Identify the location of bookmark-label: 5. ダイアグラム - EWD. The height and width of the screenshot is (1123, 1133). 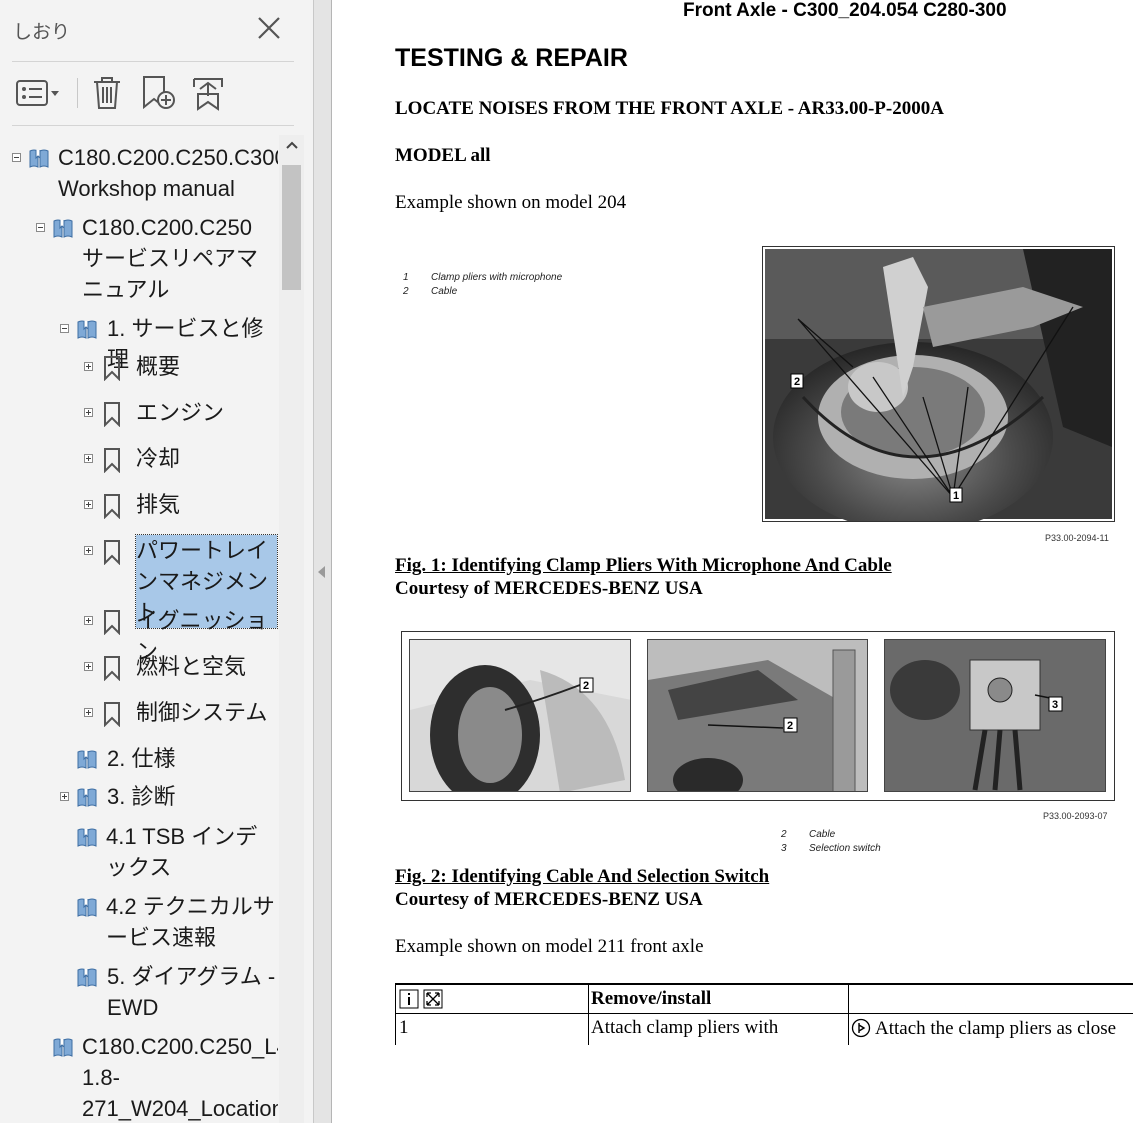
(192, 992).